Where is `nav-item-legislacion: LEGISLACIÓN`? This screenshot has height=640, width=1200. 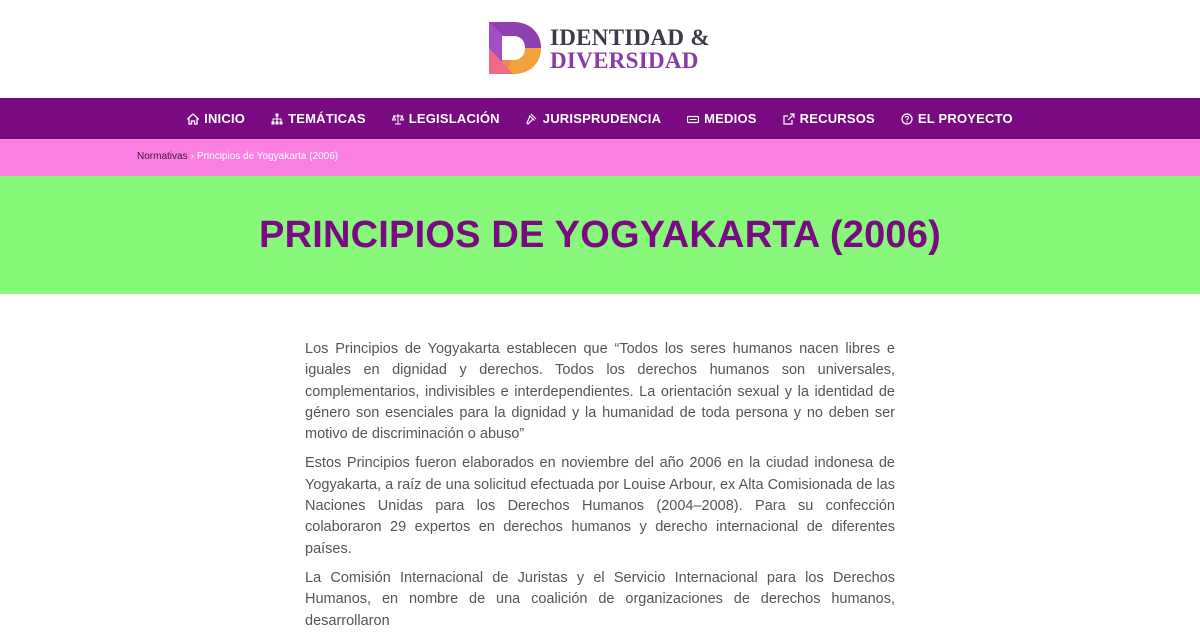 nav-item-legislacion: LEGISLACIÓN is located at coordinates (445, 118).